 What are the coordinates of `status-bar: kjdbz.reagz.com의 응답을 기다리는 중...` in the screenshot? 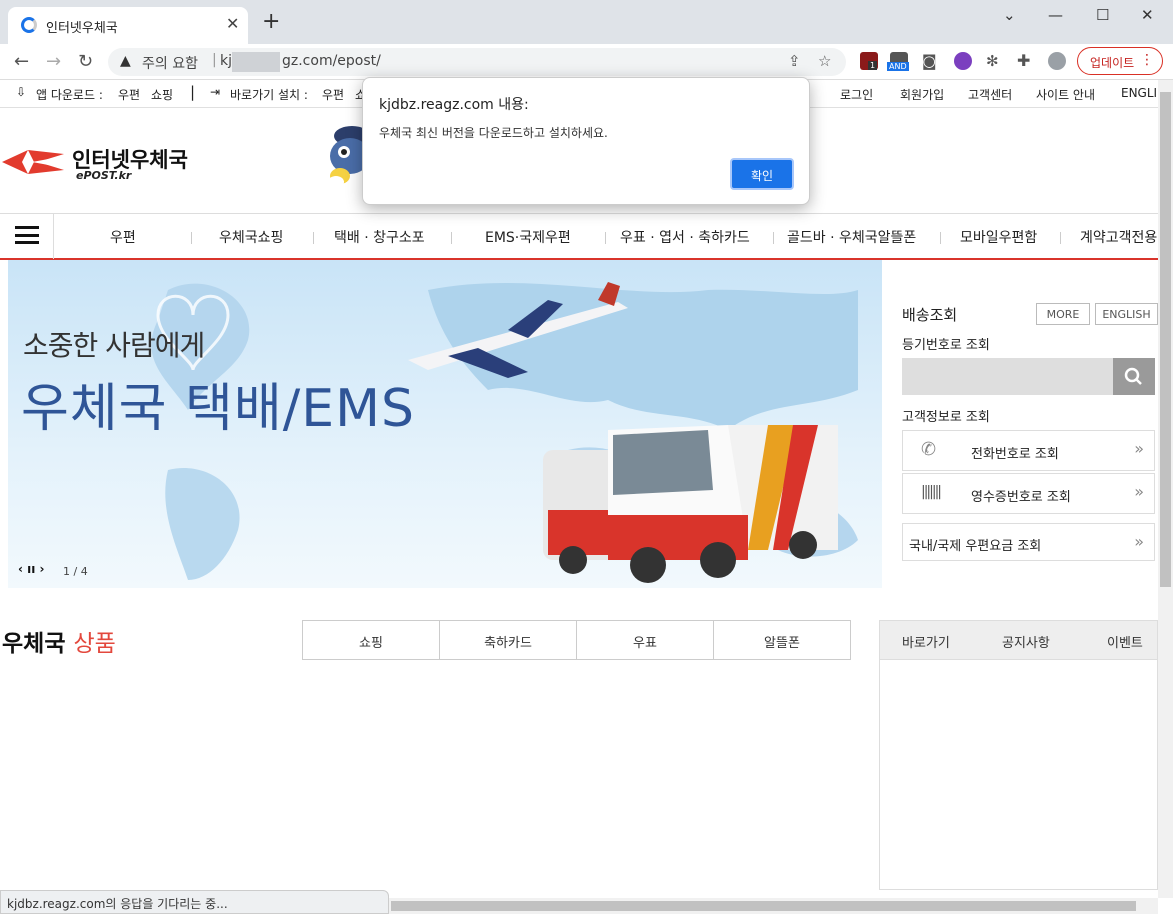 It's located at (194, 902).